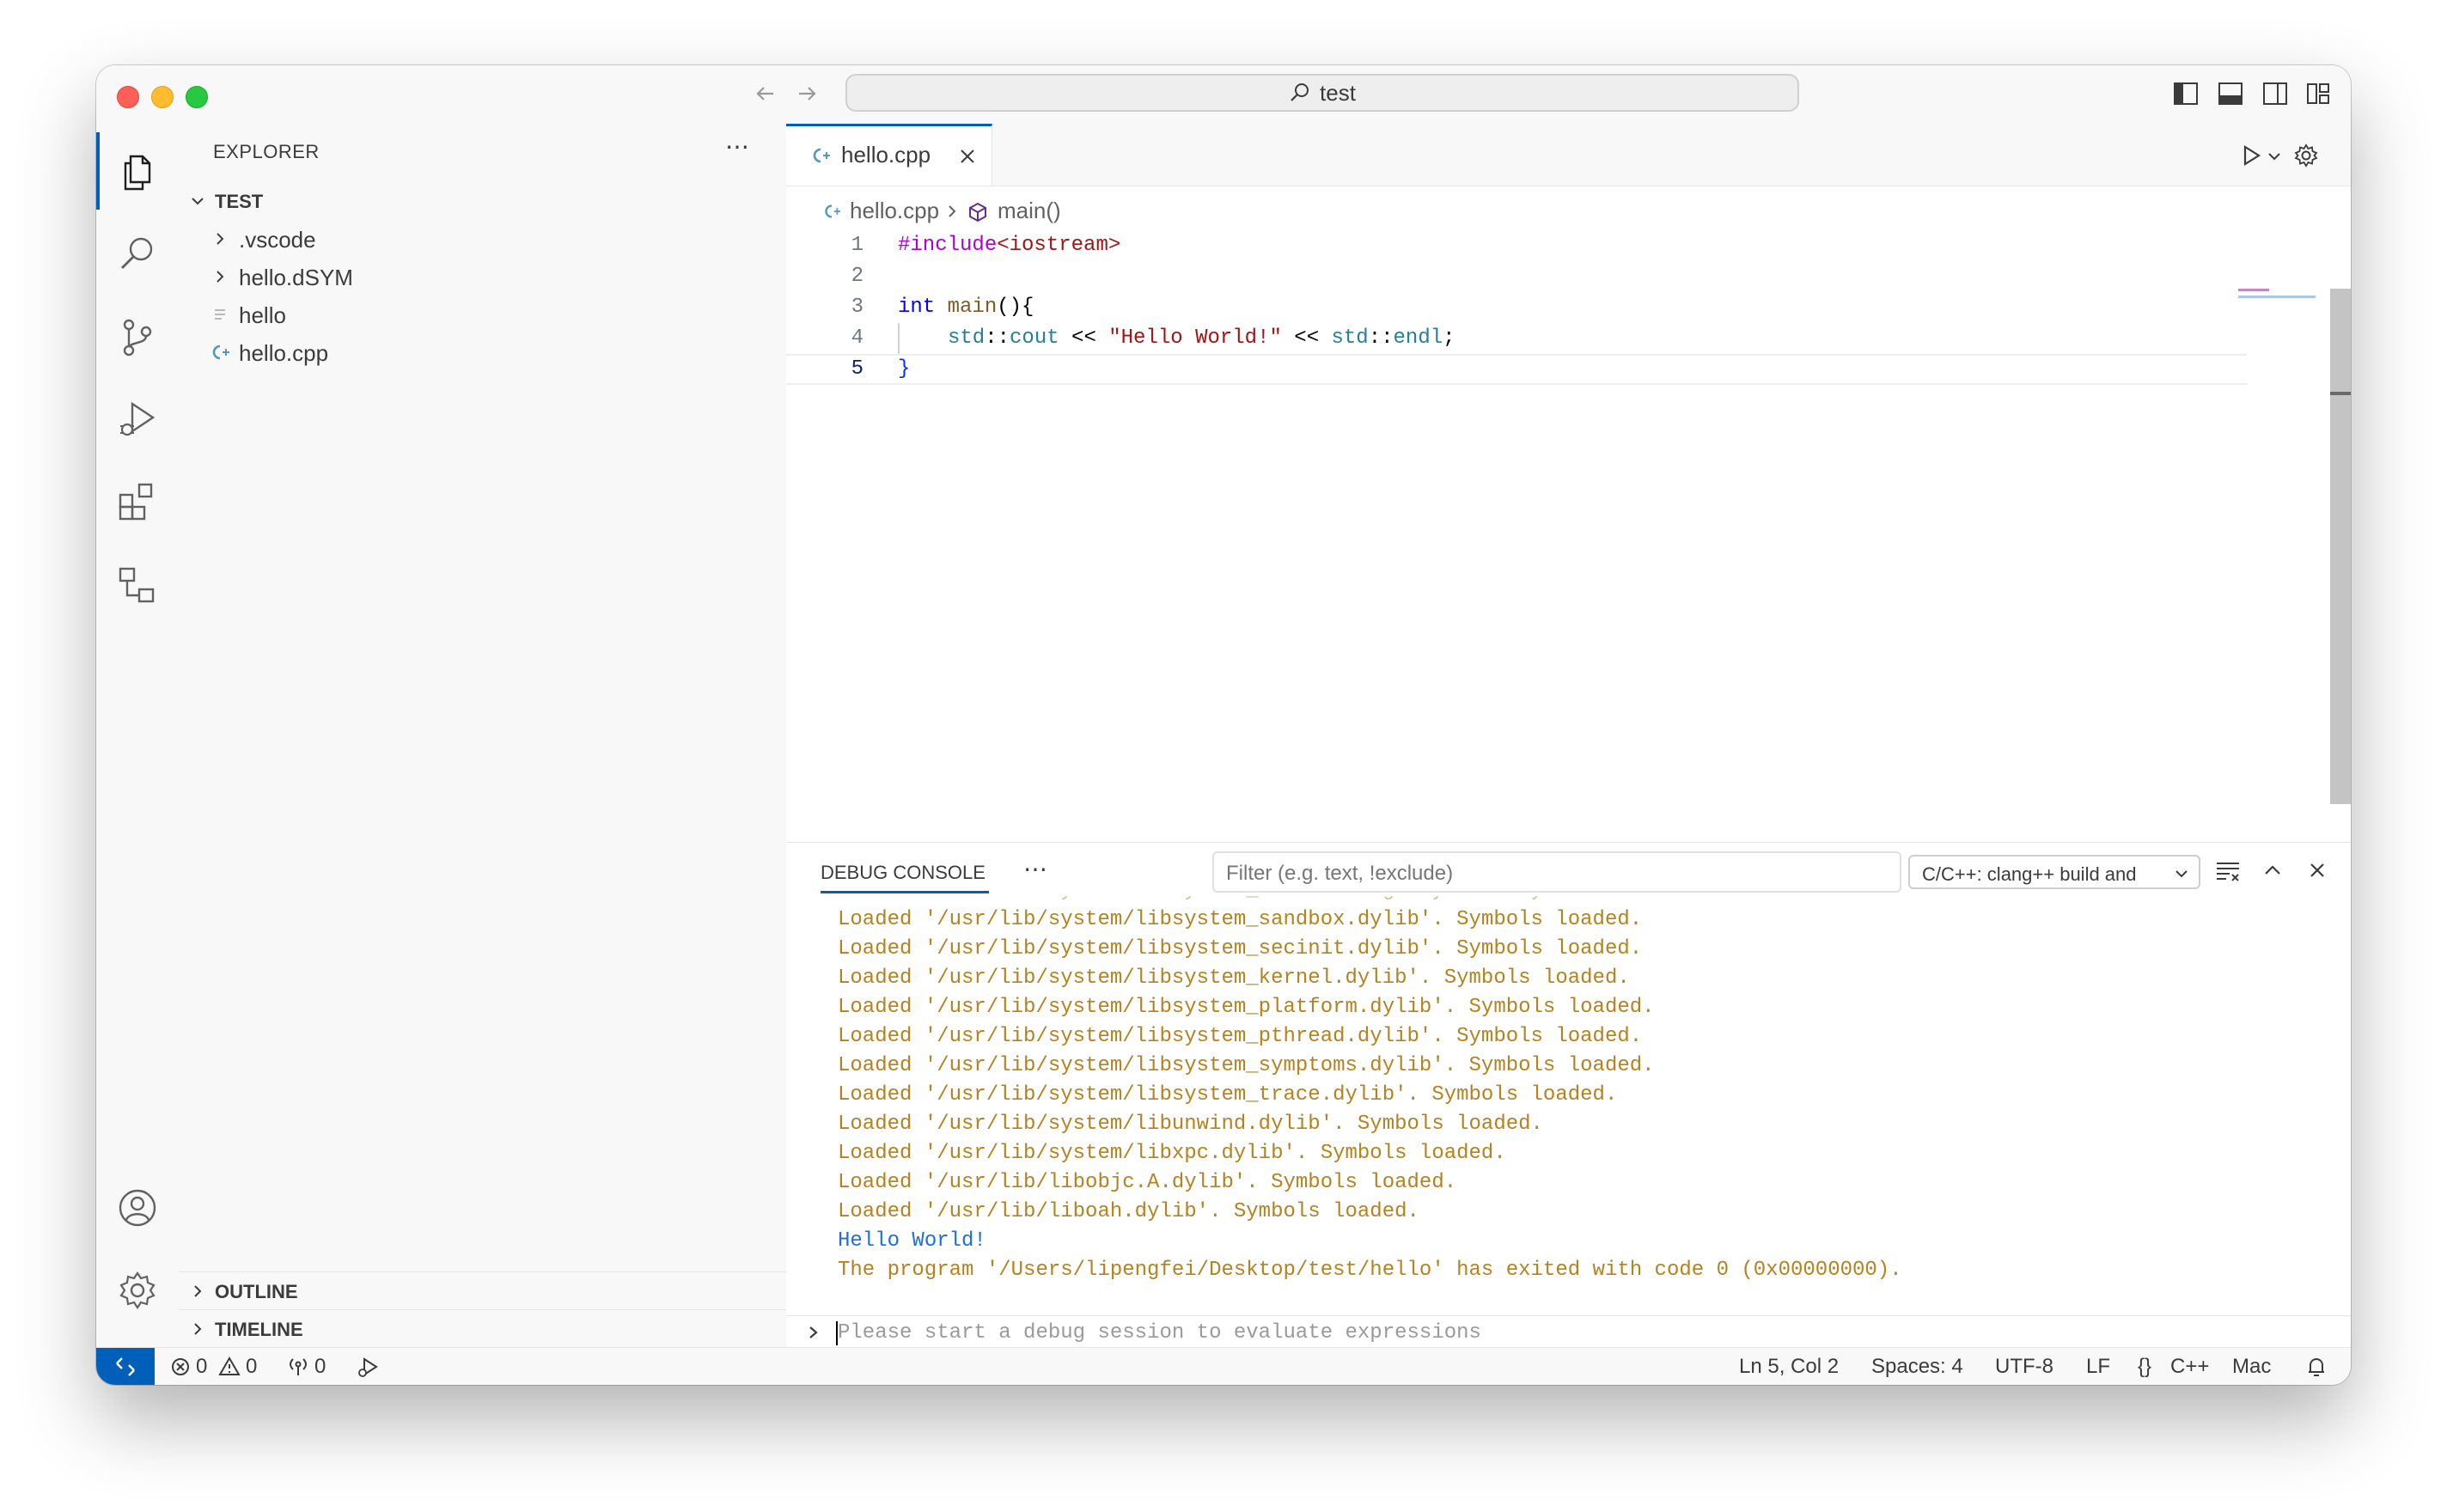  Describe the element at coordinates (2098, 1367) in the screenshot. I see `end-of-line: LF` at that location.